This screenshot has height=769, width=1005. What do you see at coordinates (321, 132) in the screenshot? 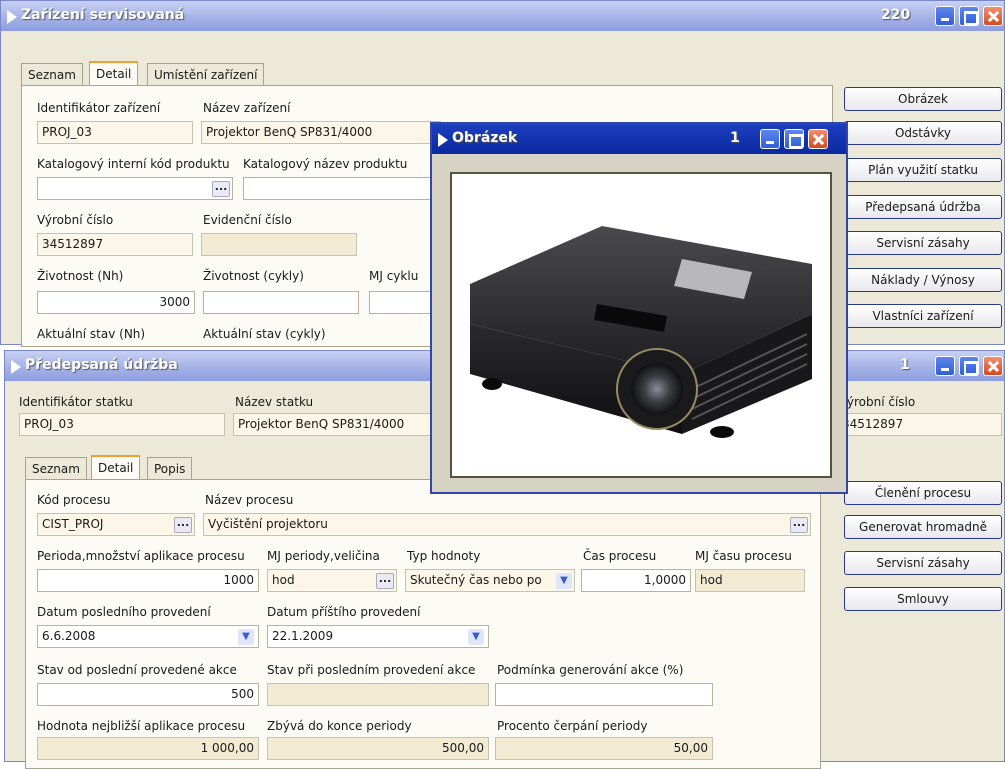
I see `nazev-zarizeni-field: Projektor BenQ SP831/4000` at bounding box center [321, 132].